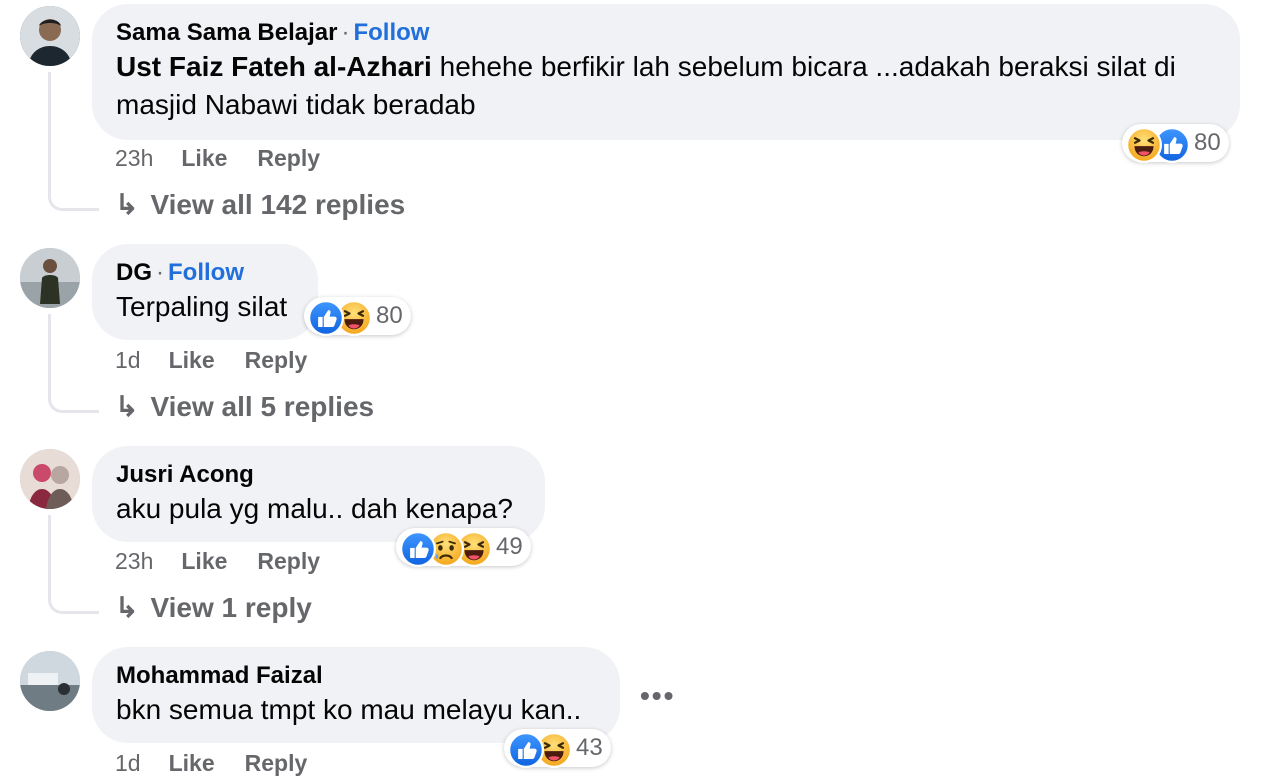 This screenshot has width=1280, height=782. Describe the element at coordinates (1142, 143) in the screenshot. I see `haha-icon` at that location.